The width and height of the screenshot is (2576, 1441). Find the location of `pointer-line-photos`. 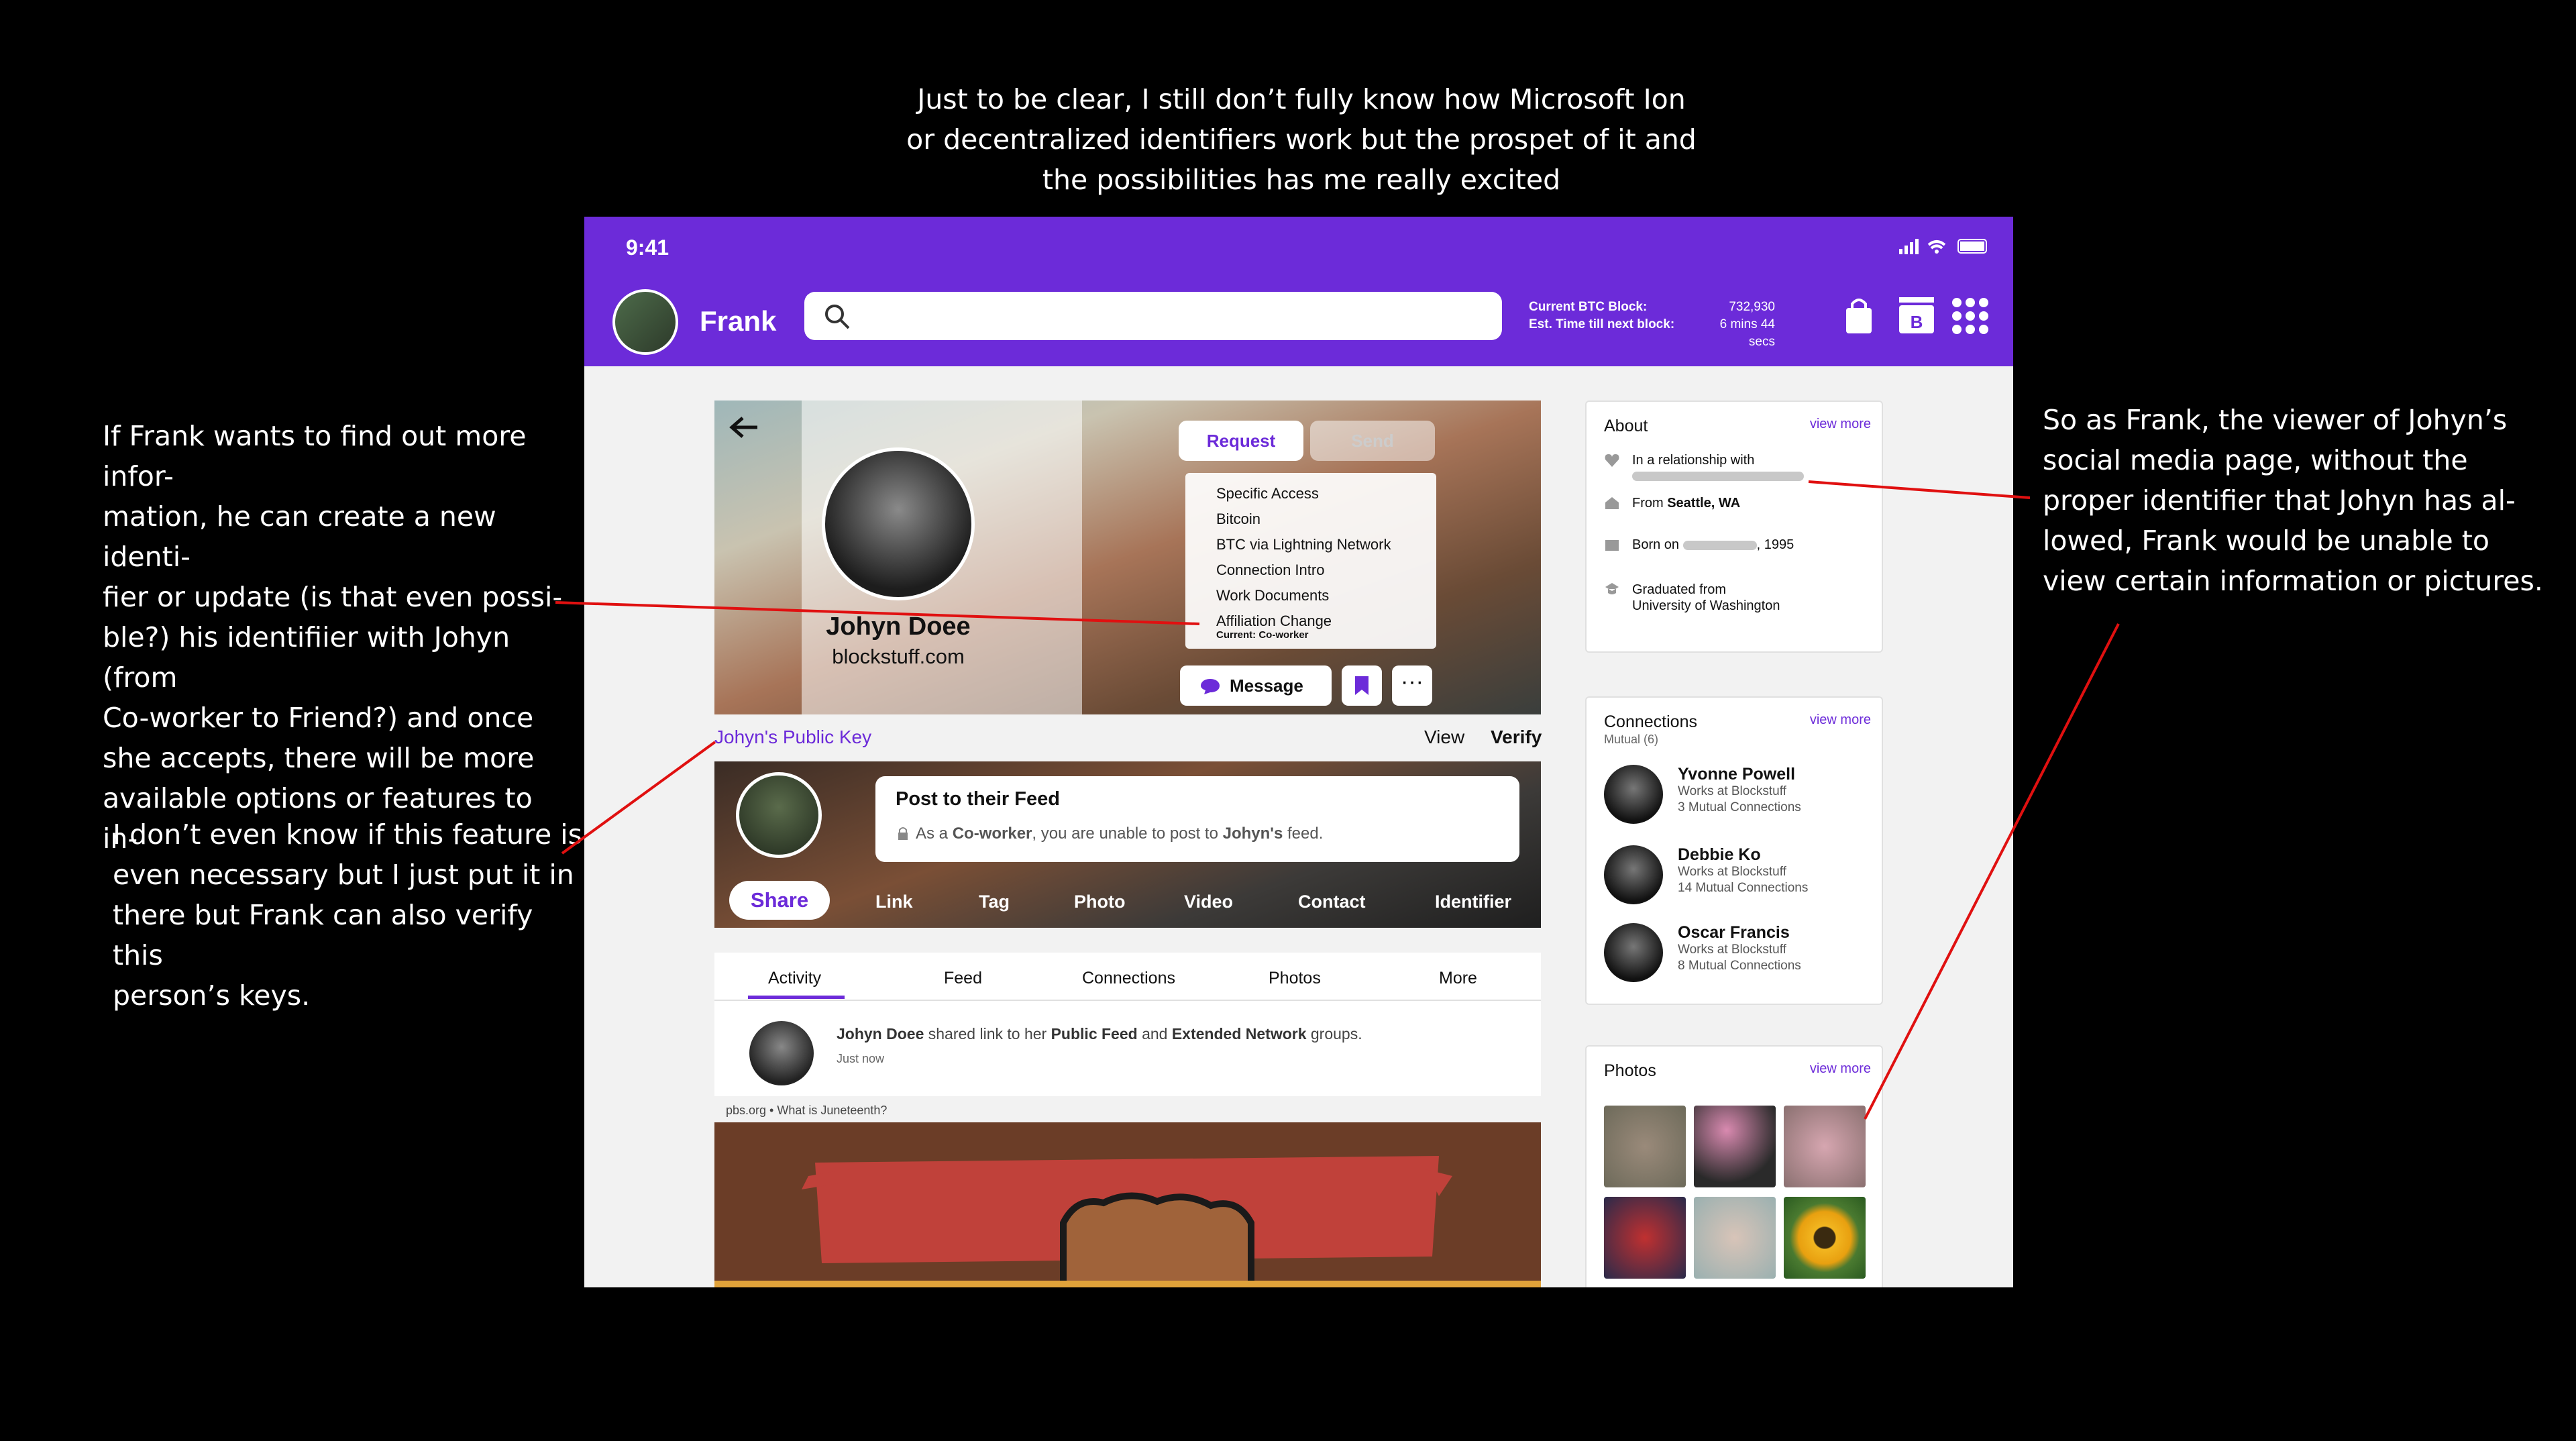

pointer-line-photos is located at coordinates (1992, 871).